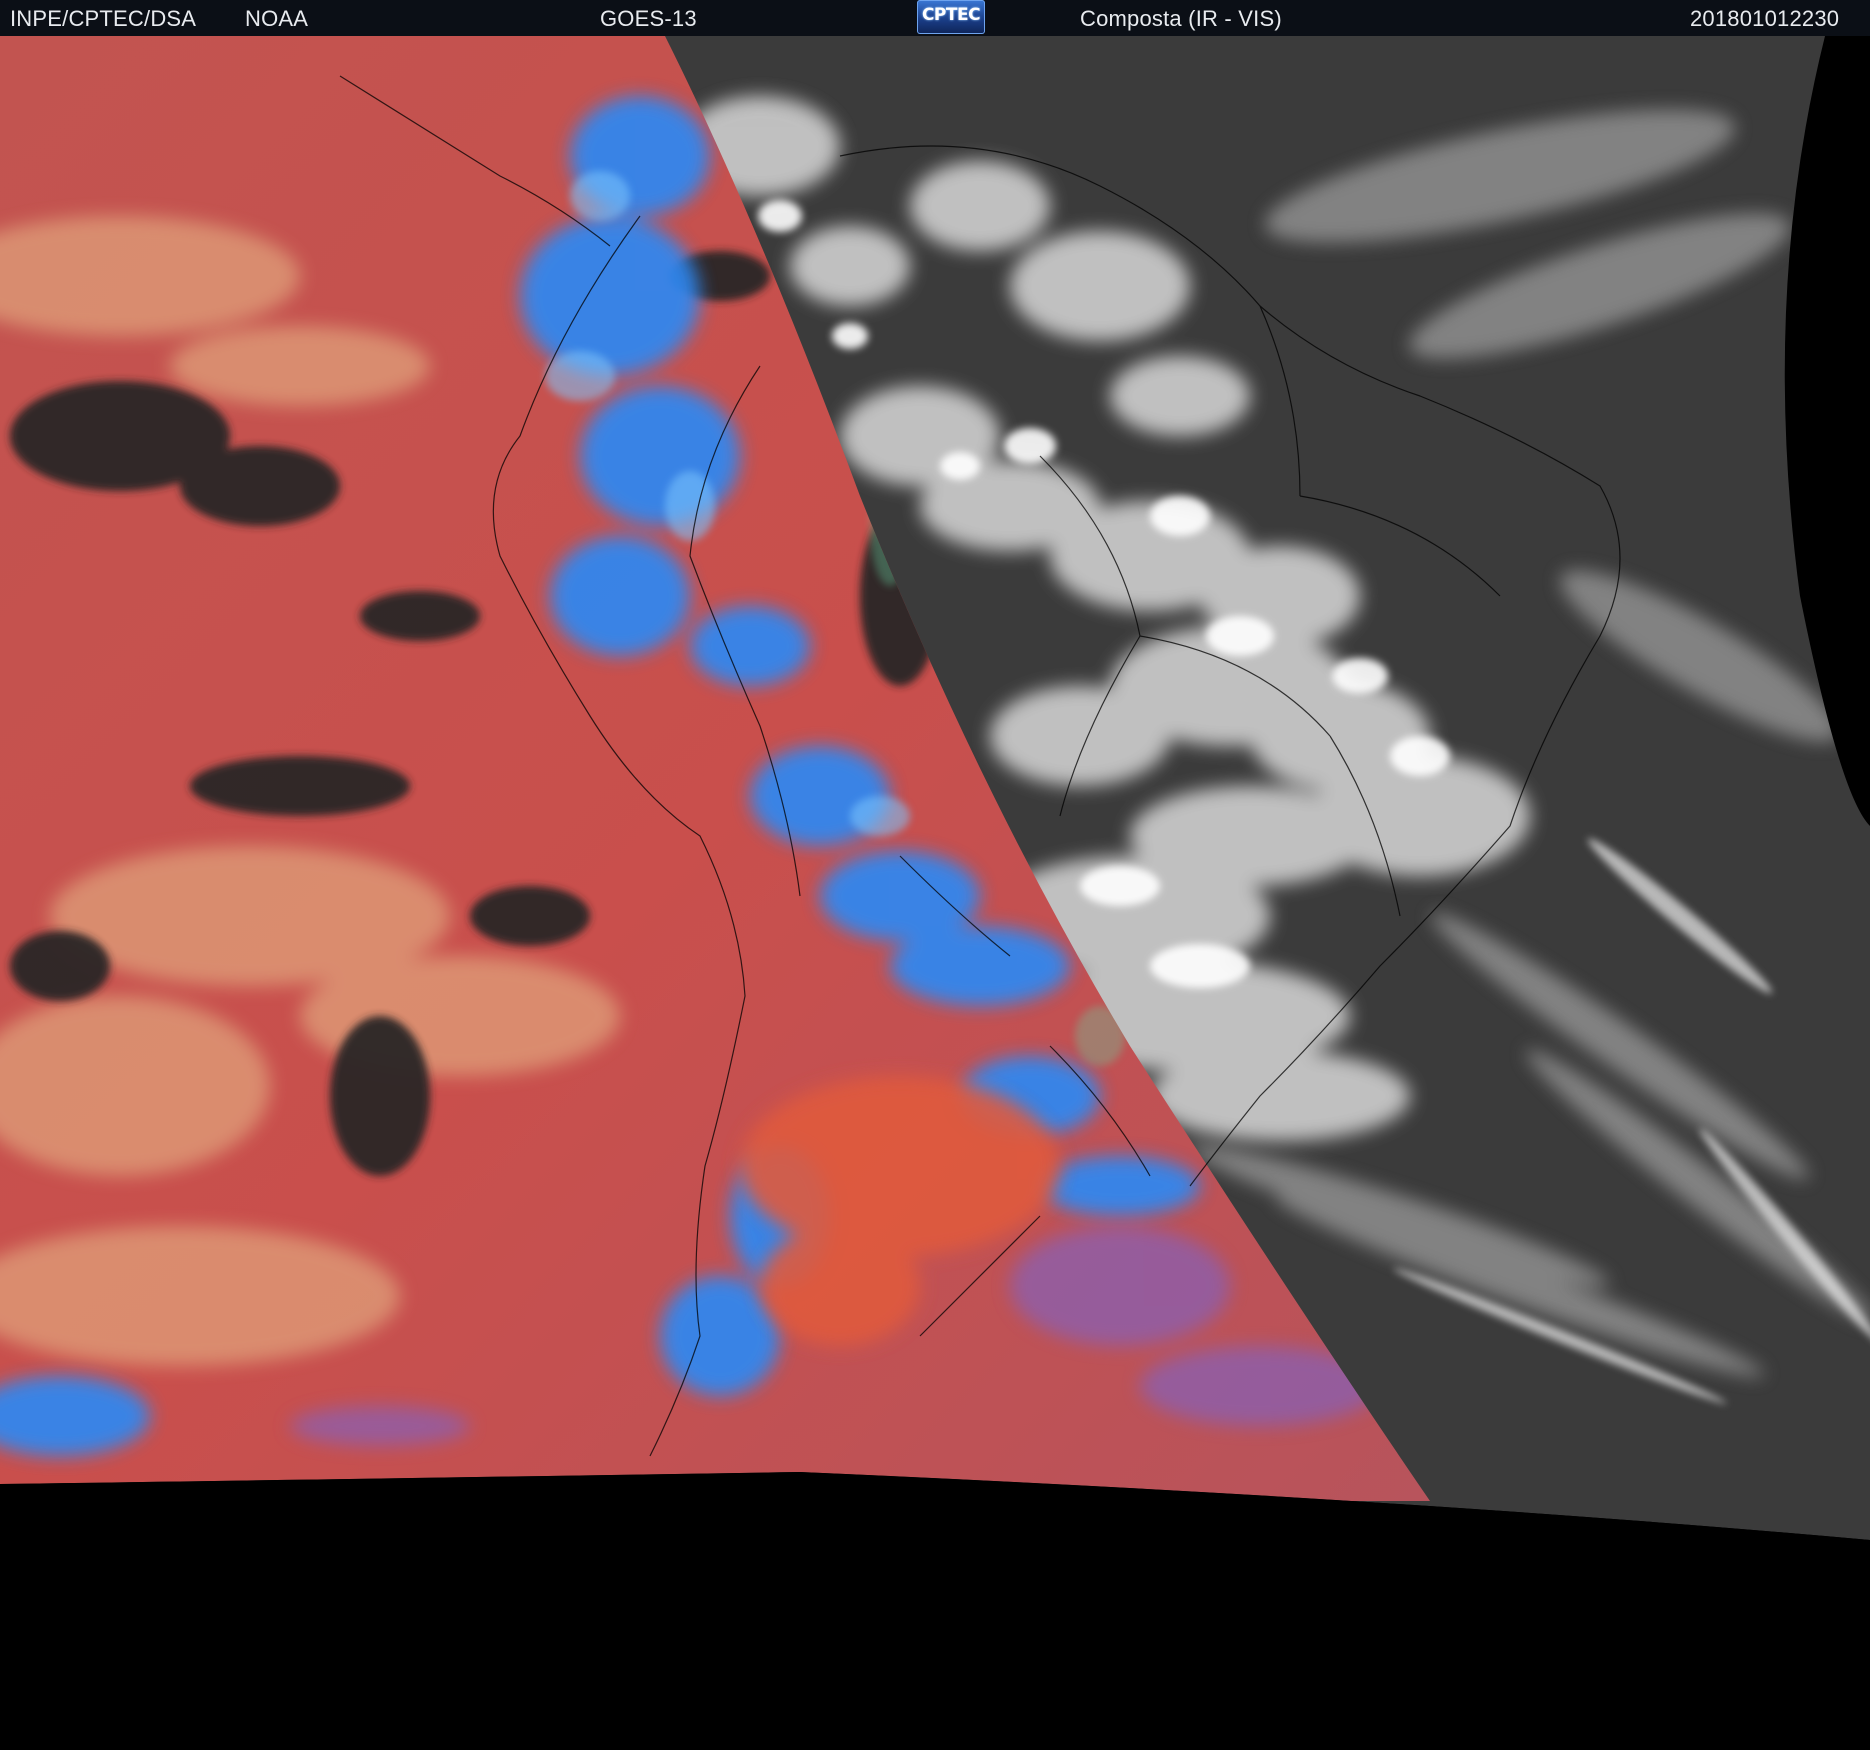 The height and width of the screenshot is (1750, 1870). I want to click on product-label: Composta (IR - VIS), so click(1181, 18).